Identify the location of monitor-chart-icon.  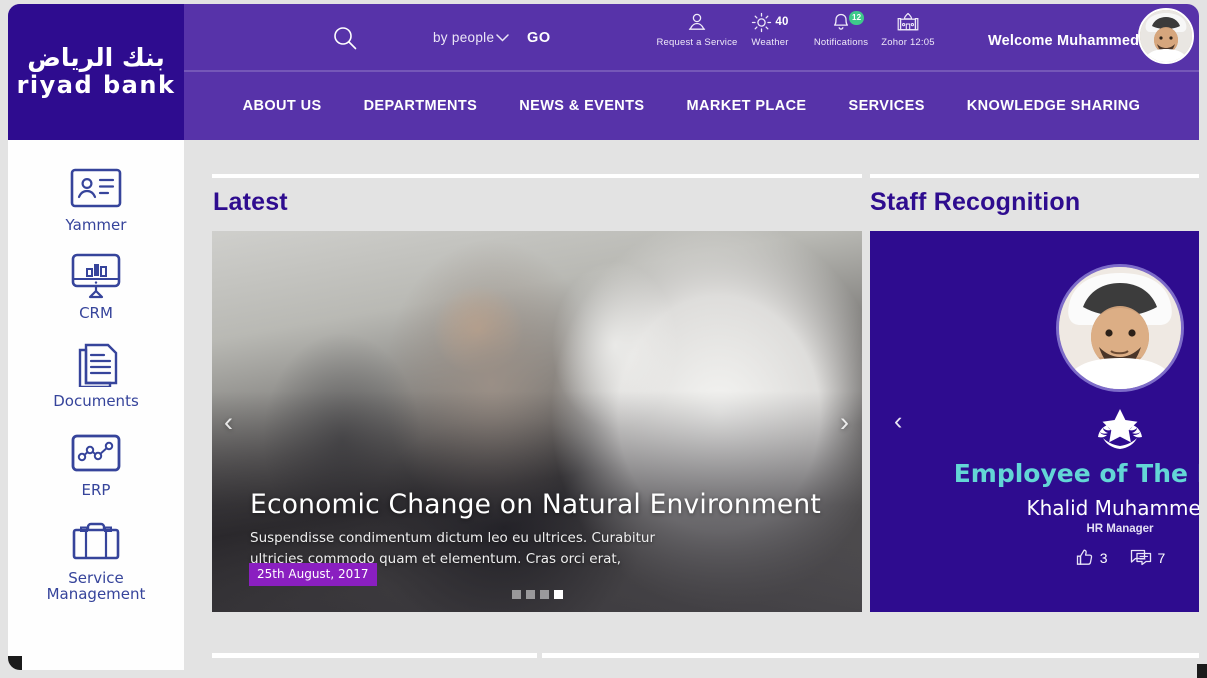
(96, 276).